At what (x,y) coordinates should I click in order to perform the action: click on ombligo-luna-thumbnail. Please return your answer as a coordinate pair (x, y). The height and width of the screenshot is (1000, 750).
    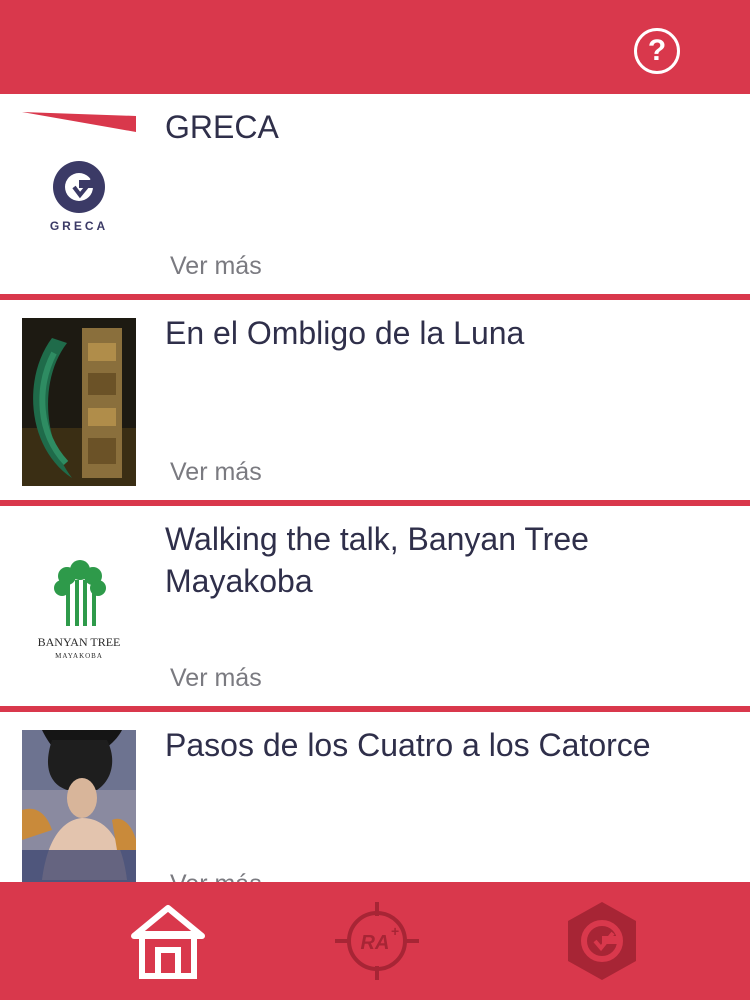
    Looking at the image, I should click on (79, 402).